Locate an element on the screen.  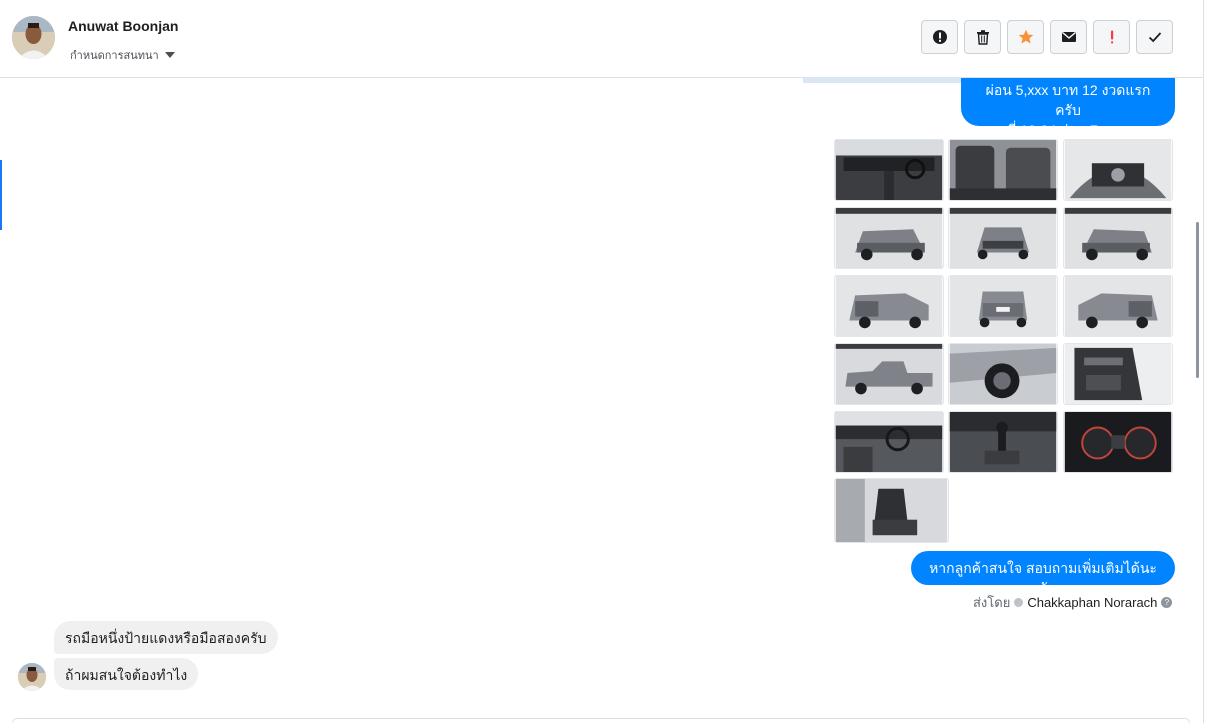
important-button is located at coordinates (1111, 37).